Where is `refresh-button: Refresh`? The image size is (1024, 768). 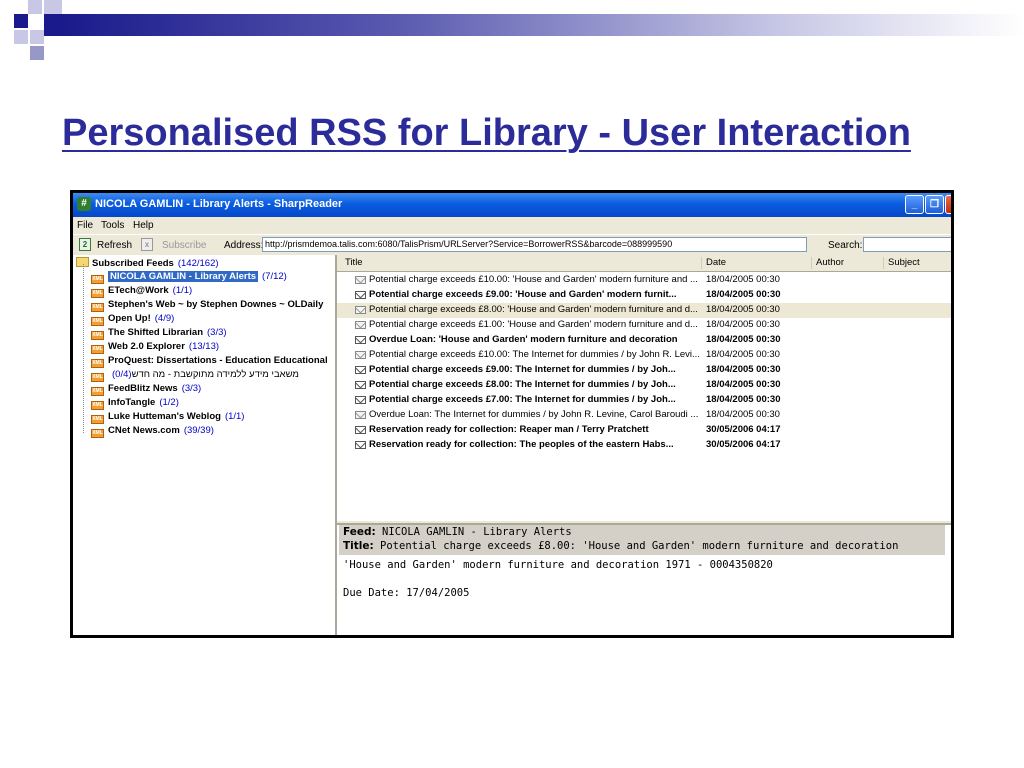 refresh-button: Refresh is located at coordinates (114, 245).